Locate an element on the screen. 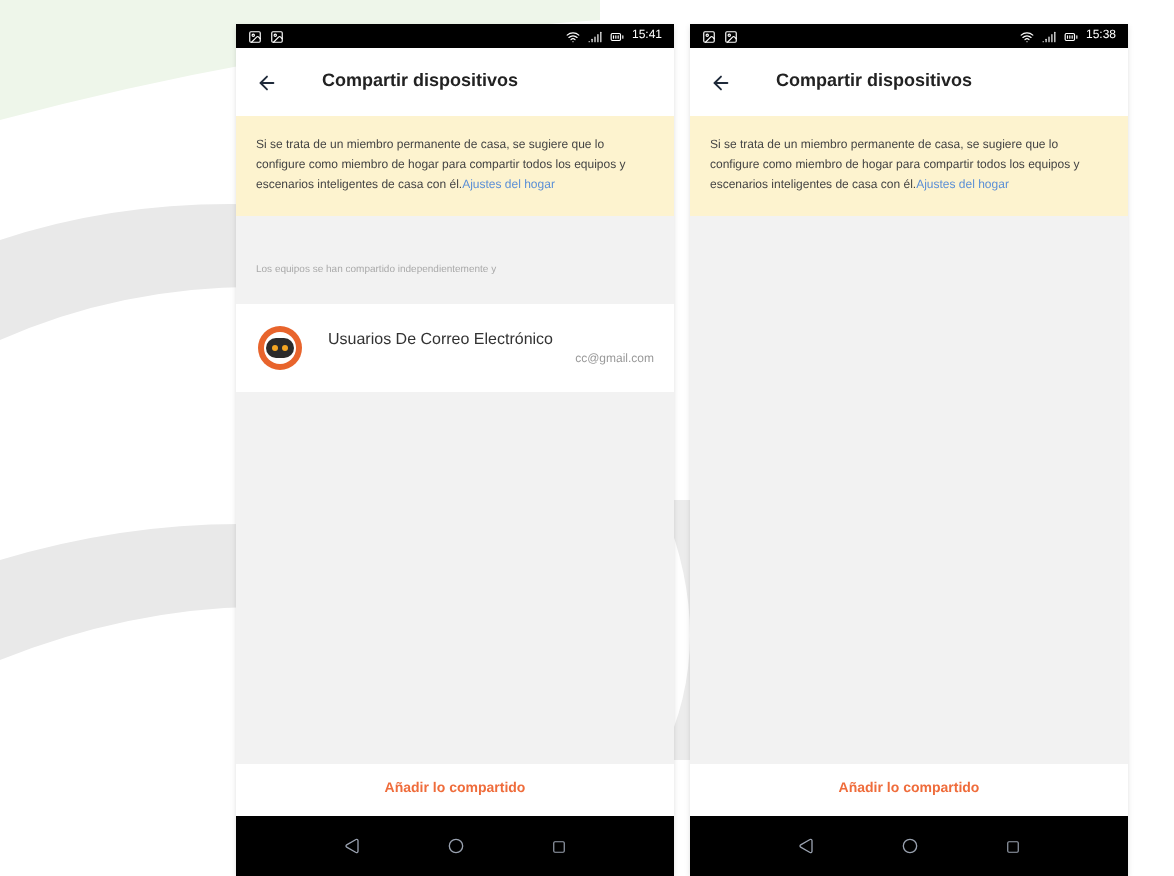  user-name: Usuarios De Correo Electrónico is located at coordinates (441, 339).